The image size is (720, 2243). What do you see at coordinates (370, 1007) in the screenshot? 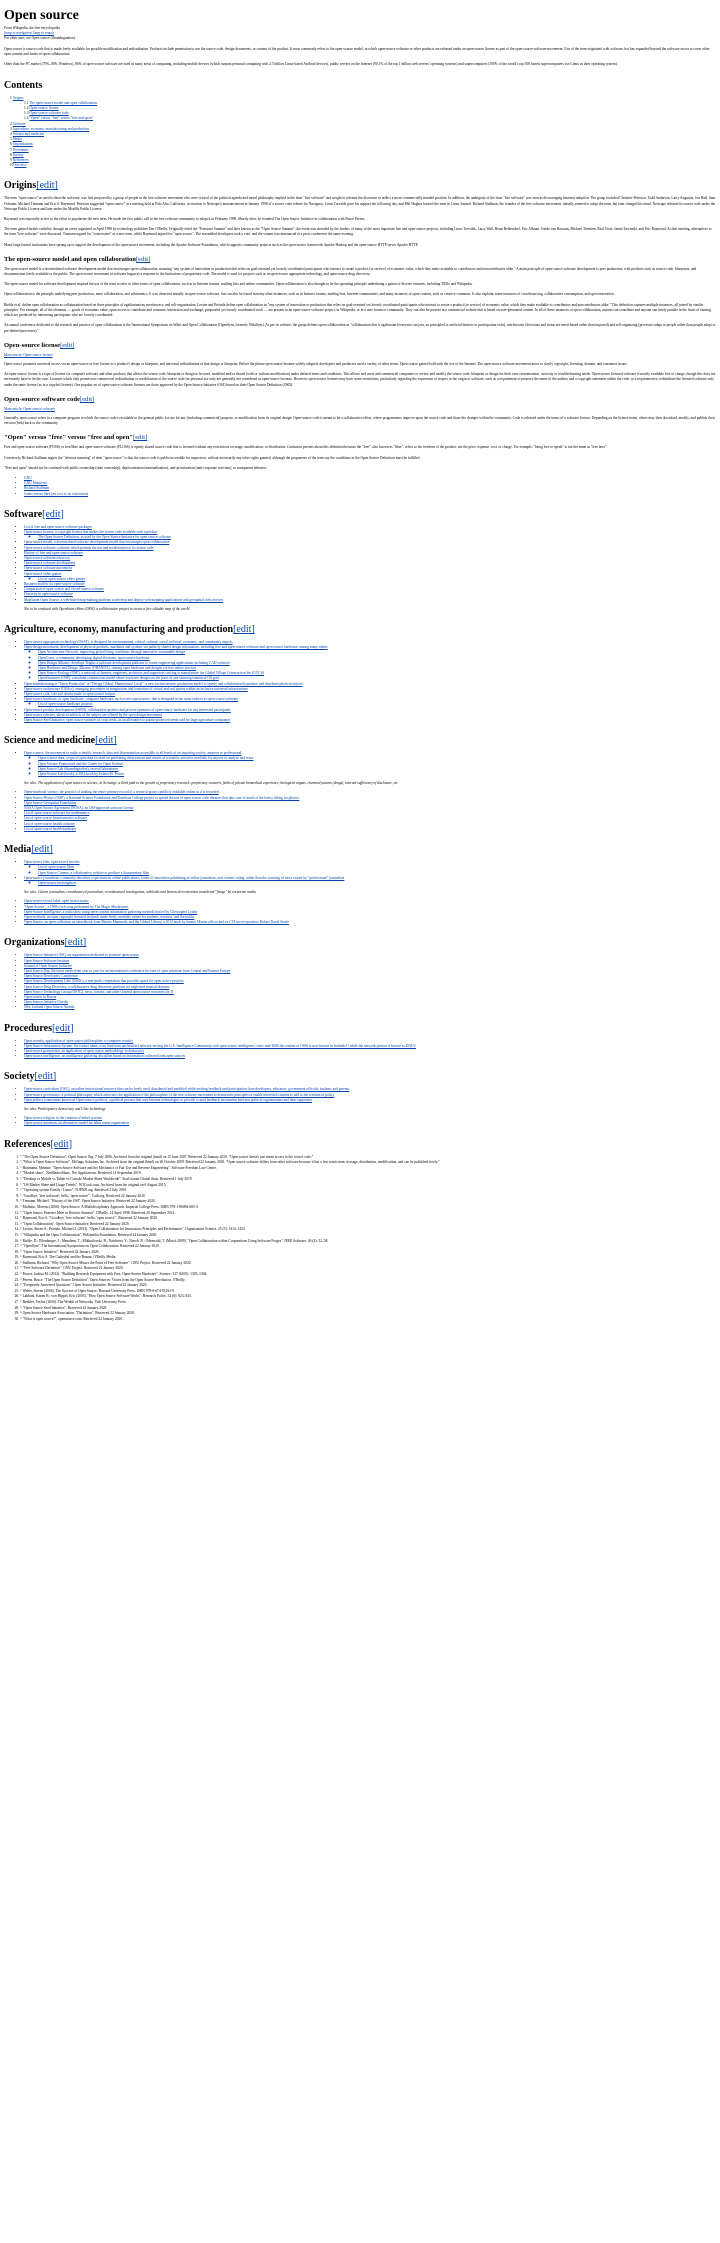
I see `list-item: New Zealand Open Source Awards` at bounding box center [370, 1007].